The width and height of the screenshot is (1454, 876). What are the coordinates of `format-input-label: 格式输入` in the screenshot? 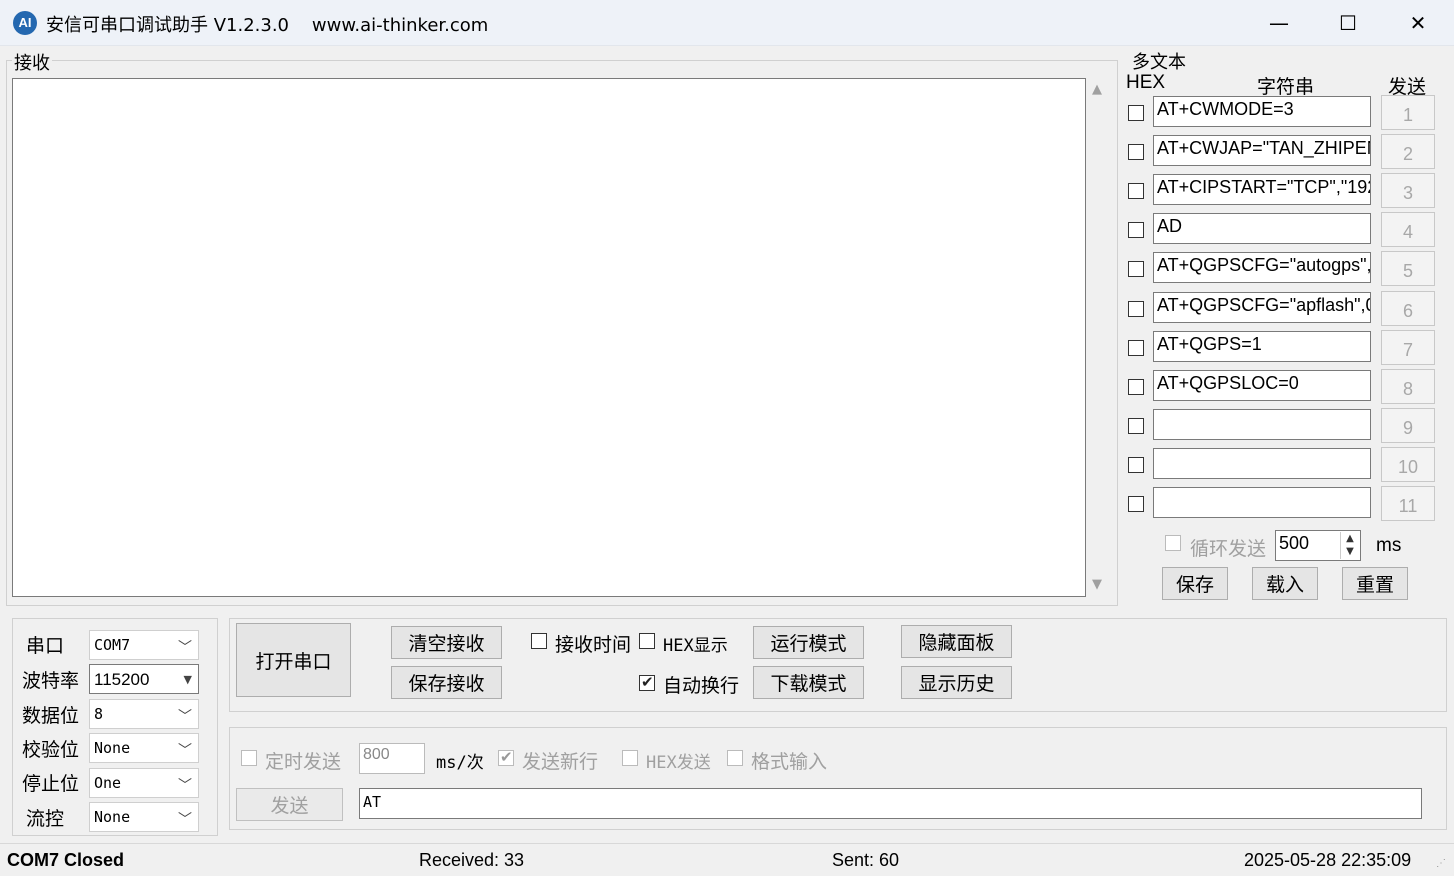 It's located at (789, 762).